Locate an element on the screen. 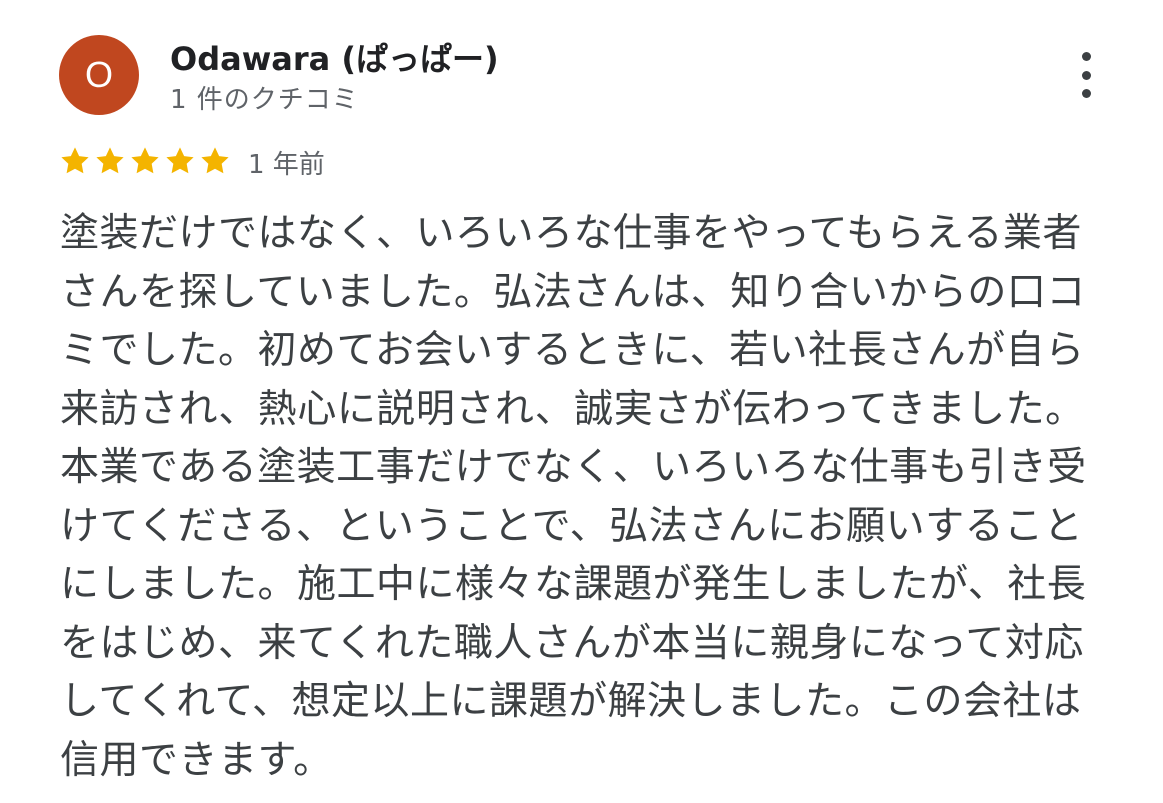  review-text-line: してくれて、想定以上に課題が解決しました。この会社は is located at coordinates (571, 701).